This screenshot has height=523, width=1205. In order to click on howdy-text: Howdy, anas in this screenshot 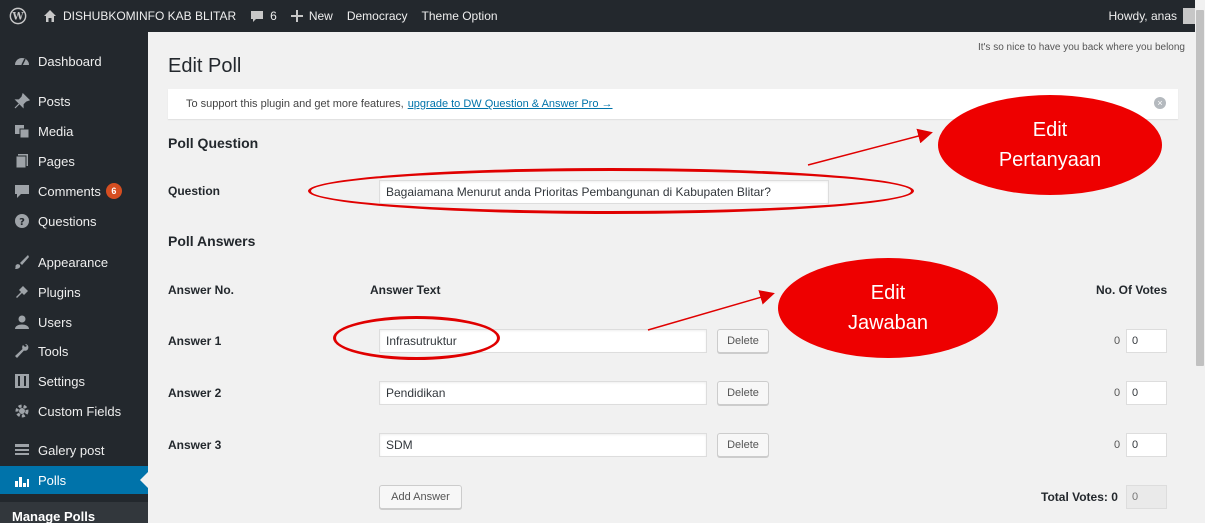, I will do `click(1142, 16)`.